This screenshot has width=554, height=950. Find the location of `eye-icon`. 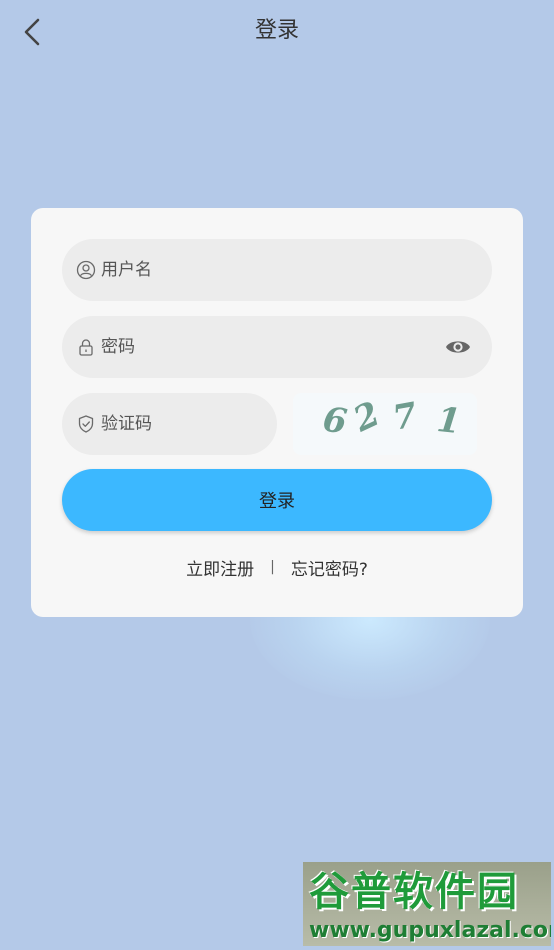

eye-icon is located at coordinates (458, 347).